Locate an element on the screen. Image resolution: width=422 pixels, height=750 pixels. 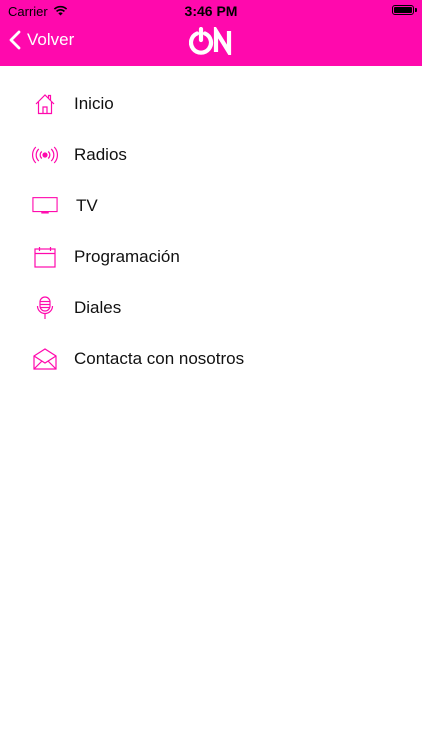
menu-item-diales: Diales is located at coordinates (211, 307).